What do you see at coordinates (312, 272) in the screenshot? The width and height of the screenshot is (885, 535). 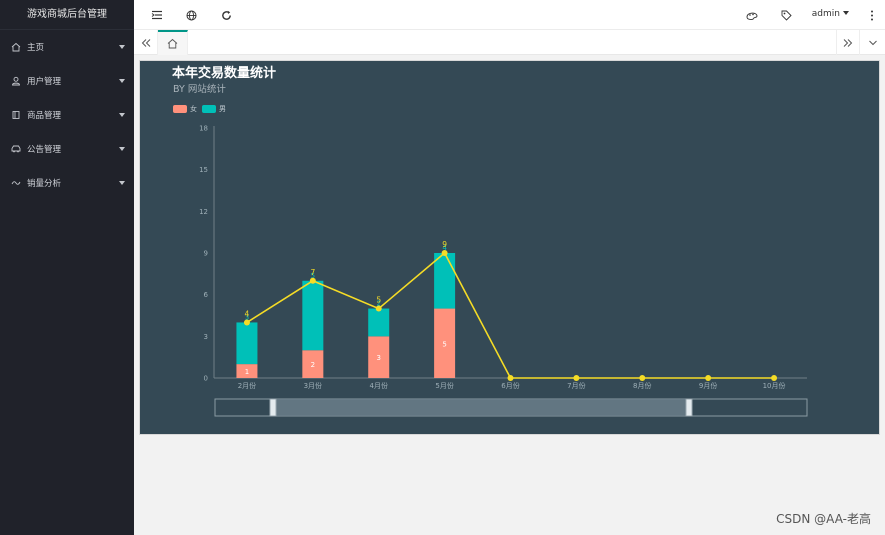 I see `line-point-label: 7` at bounding box center [312, 272].